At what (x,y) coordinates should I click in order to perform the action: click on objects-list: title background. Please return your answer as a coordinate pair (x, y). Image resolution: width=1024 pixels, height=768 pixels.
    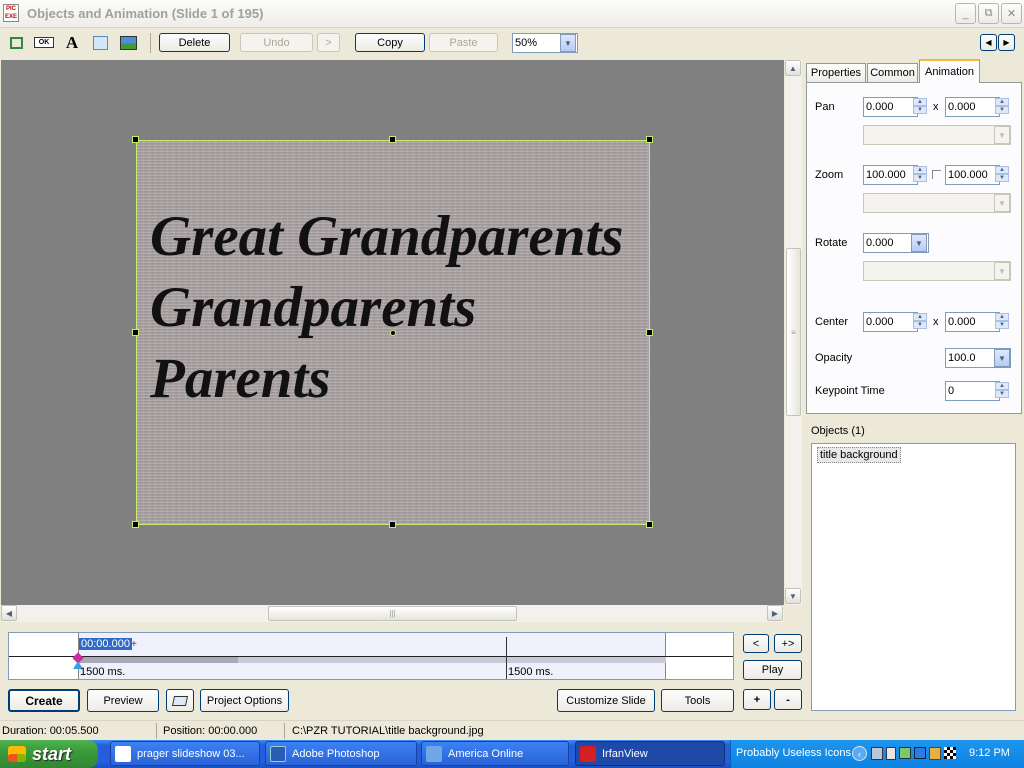
    Looking at the image, I should click on (913, 577).